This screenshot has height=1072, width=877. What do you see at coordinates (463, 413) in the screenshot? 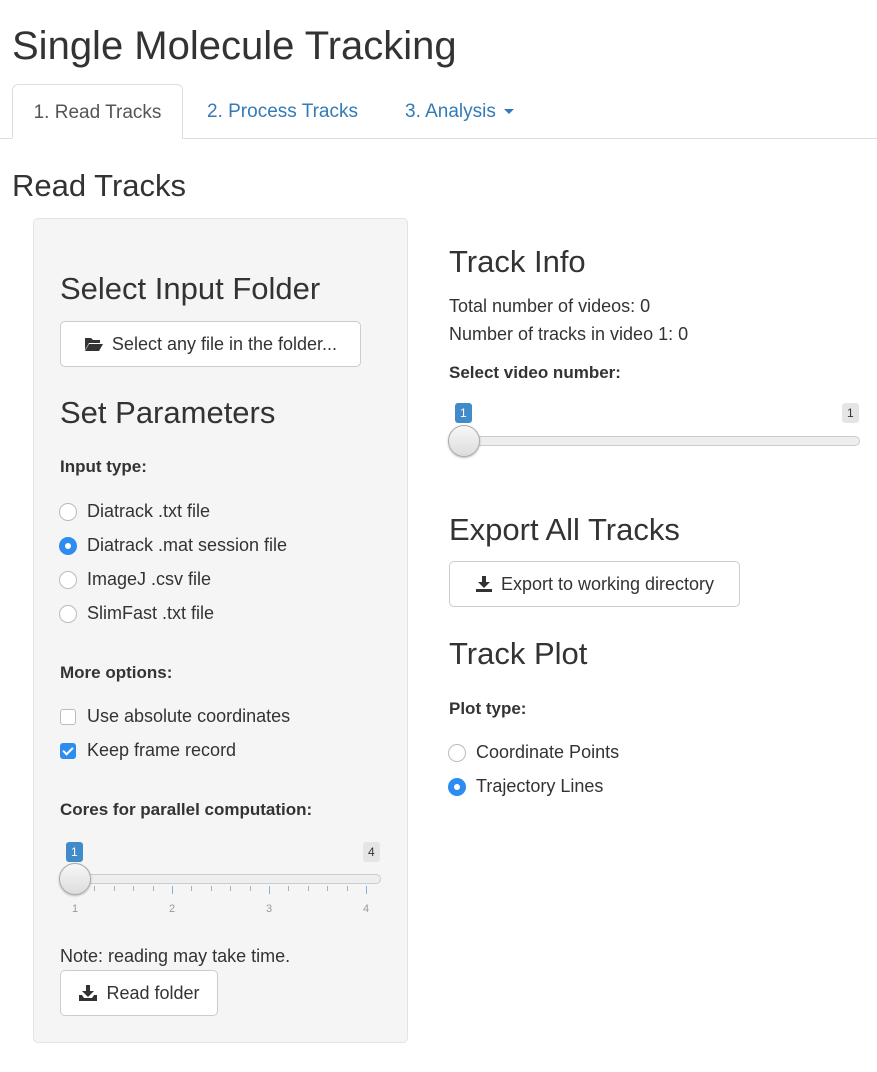
I see `video-slider-value-badge: 1` at bounding box center [463, 413].